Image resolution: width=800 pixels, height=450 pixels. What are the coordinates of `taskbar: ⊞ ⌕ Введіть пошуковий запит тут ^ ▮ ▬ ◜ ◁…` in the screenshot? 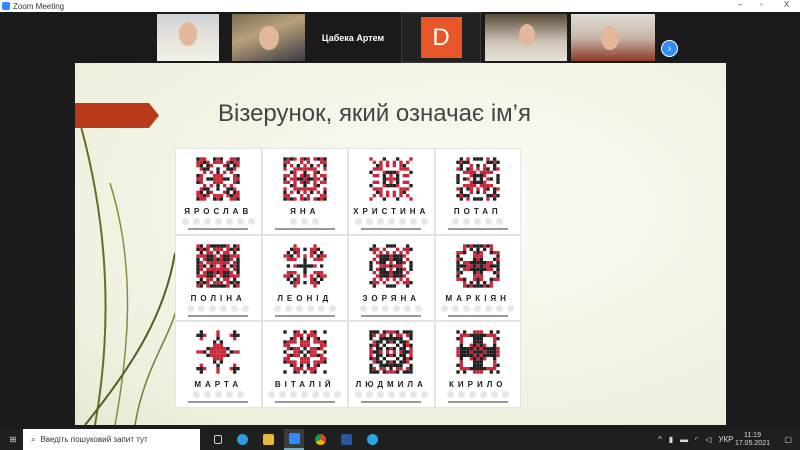 It's located at (400, 439).